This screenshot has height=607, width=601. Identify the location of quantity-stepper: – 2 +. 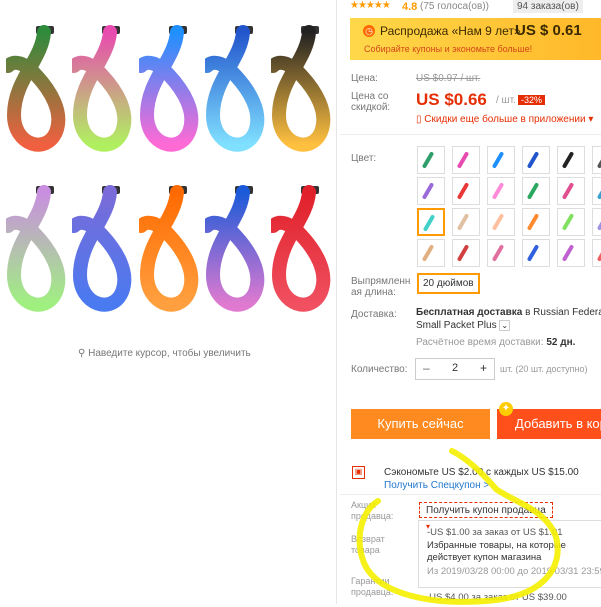
(455, 369).